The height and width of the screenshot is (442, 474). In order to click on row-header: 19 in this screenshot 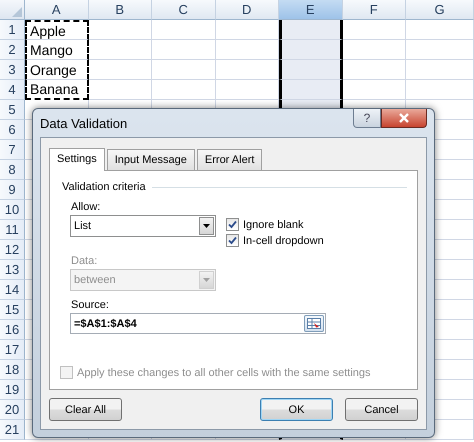, I will do `click(12, 390)`.